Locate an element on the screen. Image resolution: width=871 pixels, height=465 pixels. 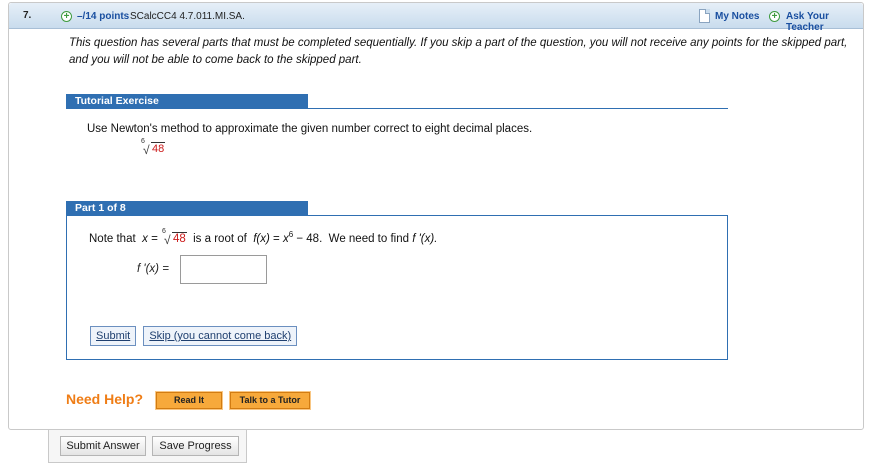
minus-sign: − is located at coordinates (300, 239).